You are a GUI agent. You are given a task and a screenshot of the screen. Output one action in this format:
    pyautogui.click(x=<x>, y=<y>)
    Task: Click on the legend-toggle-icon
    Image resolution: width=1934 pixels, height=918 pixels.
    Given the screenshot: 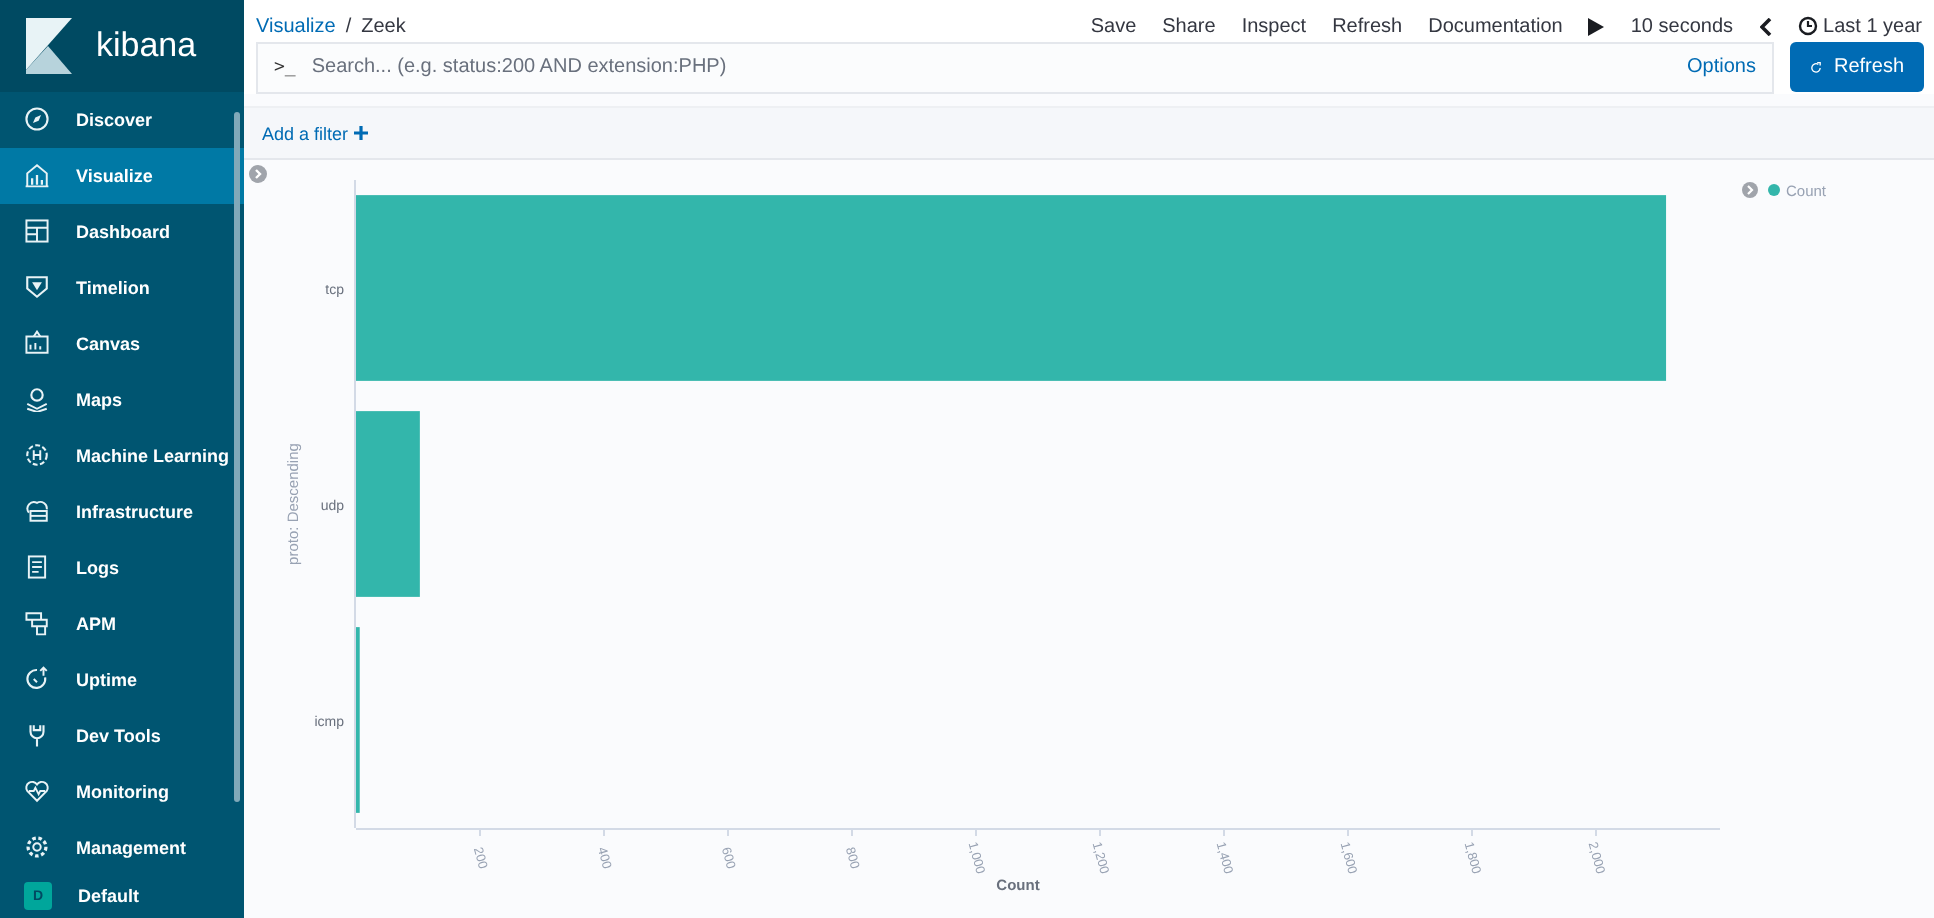 What is the action you would take?
    pyautogui.click(x=1750, y=190)
    